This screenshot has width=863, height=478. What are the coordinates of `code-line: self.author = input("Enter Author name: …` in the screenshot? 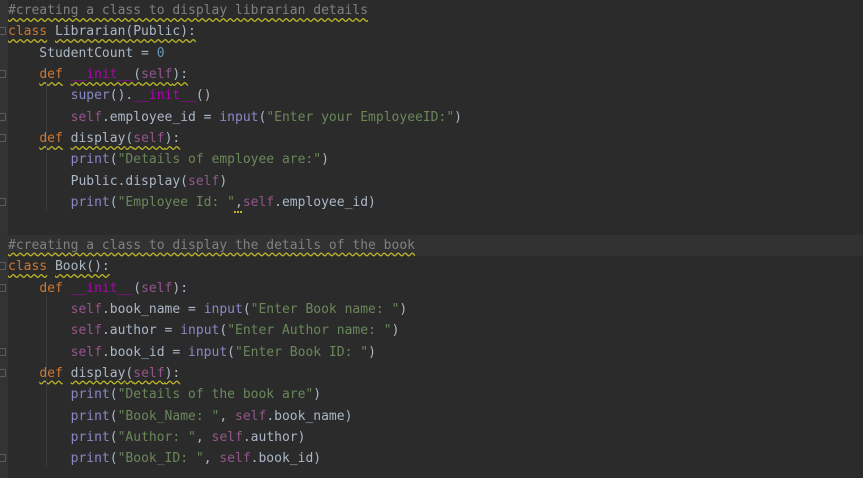 It's located at (431, 330).